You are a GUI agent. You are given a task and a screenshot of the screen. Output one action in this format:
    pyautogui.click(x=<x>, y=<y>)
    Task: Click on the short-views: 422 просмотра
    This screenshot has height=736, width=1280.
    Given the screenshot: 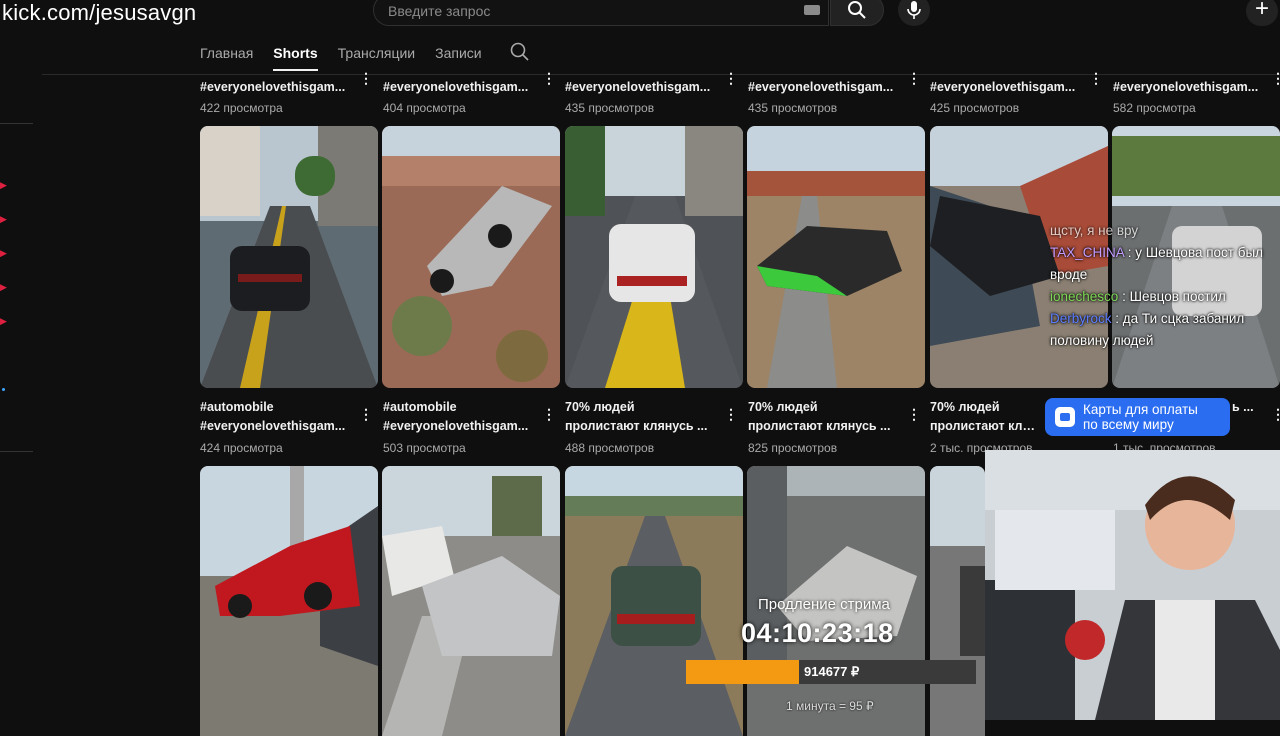 What is the action you would take?
    pyautogui.click(x=241, y=108)
    